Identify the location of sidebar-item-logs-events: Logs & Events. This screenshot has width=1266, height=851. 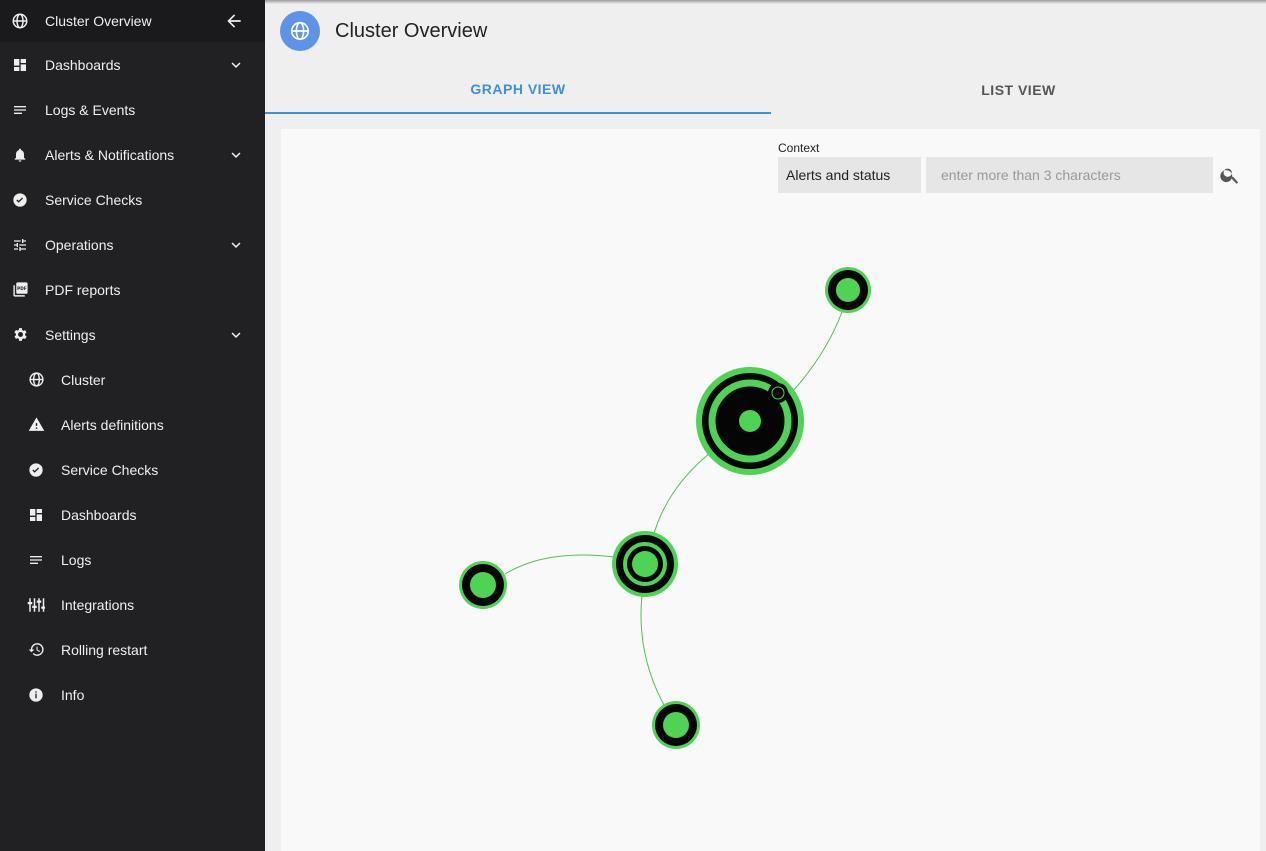
(132, 109).